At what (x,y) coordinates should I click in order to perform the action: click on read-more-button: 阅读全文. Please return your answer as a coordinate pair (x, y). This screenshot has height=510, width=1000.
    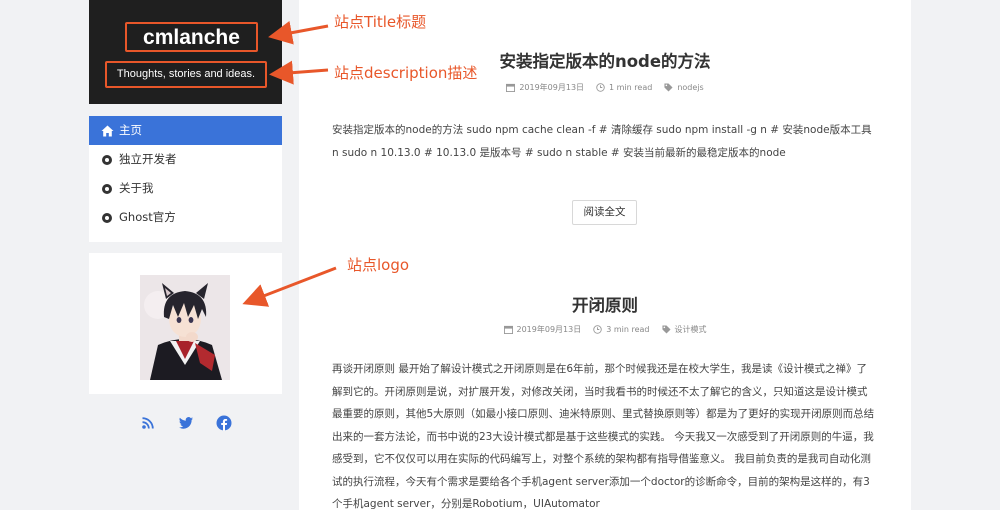
    Looking at the image, I should click on (604, 212).